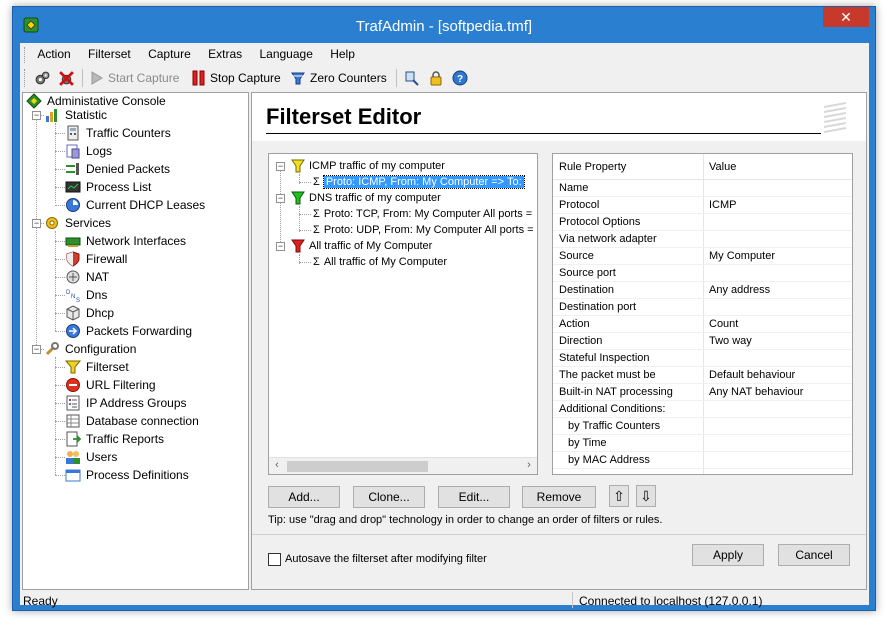 The height and width of the screenshot is (631, 895). What do you see at coordinates (298, 78) in the screenshot?
I see `zero-counters-icon` at bounding box center [298, 78].